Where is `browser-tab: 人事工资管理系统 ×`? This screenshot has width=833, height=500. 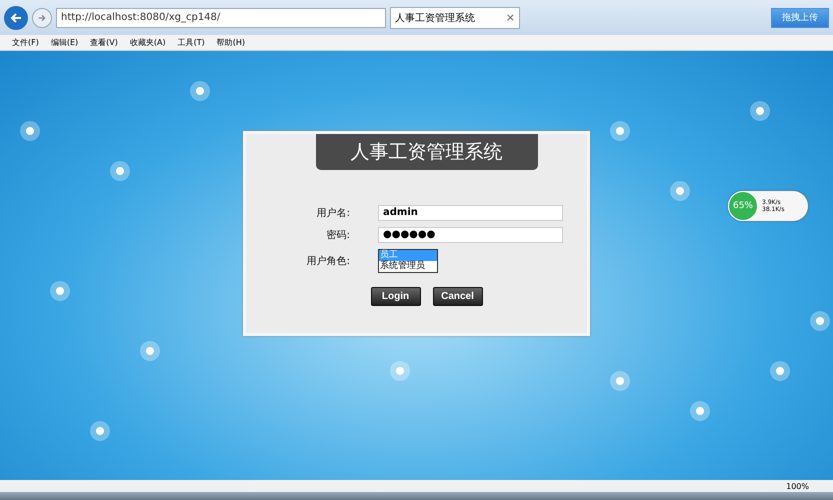 browser-tab: 人事工资管理系统 × is located at coordinates (455, 17).